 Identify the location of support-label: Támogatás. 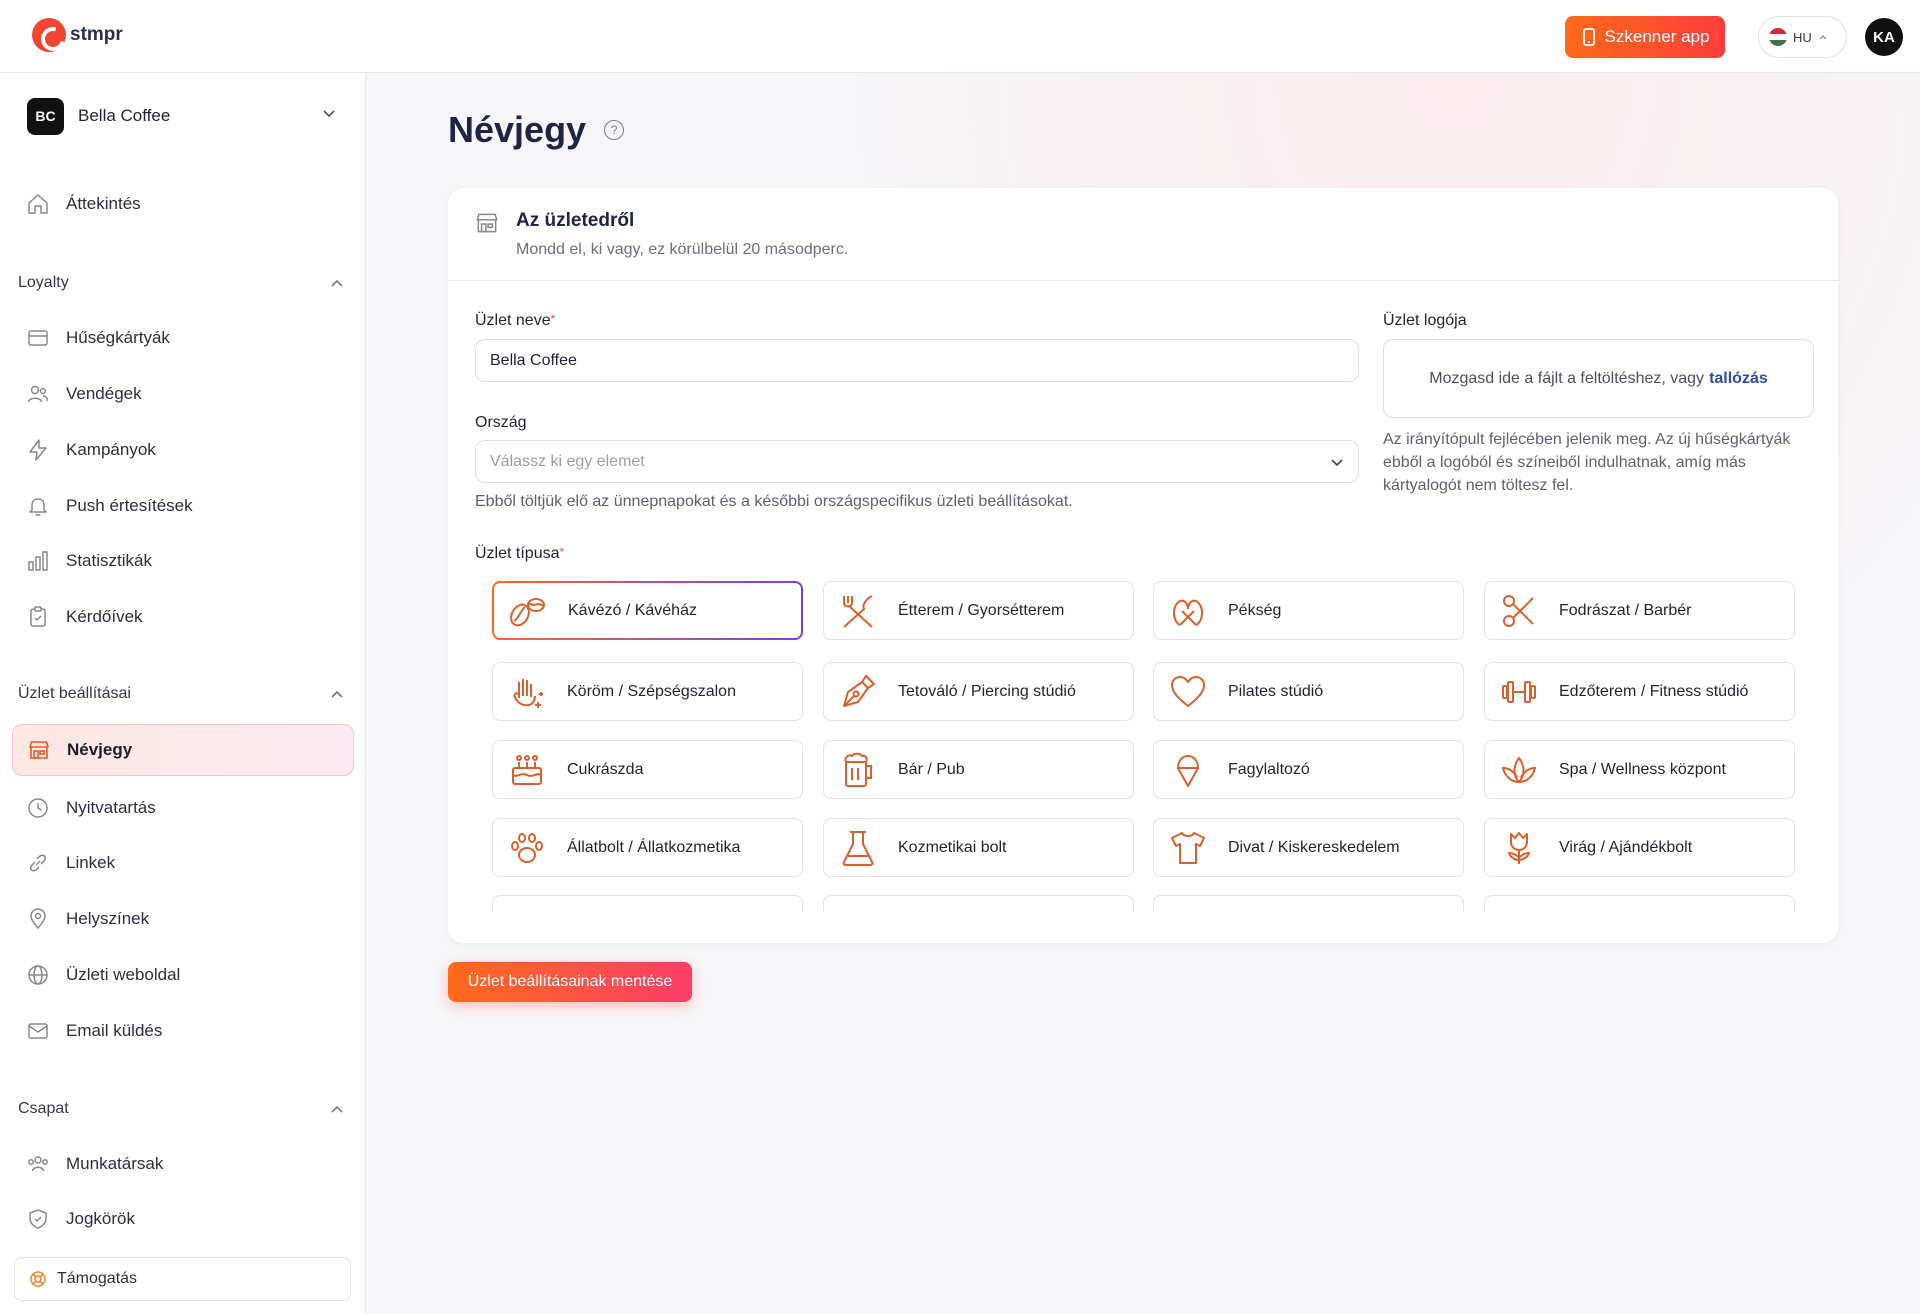
(97, 1278).